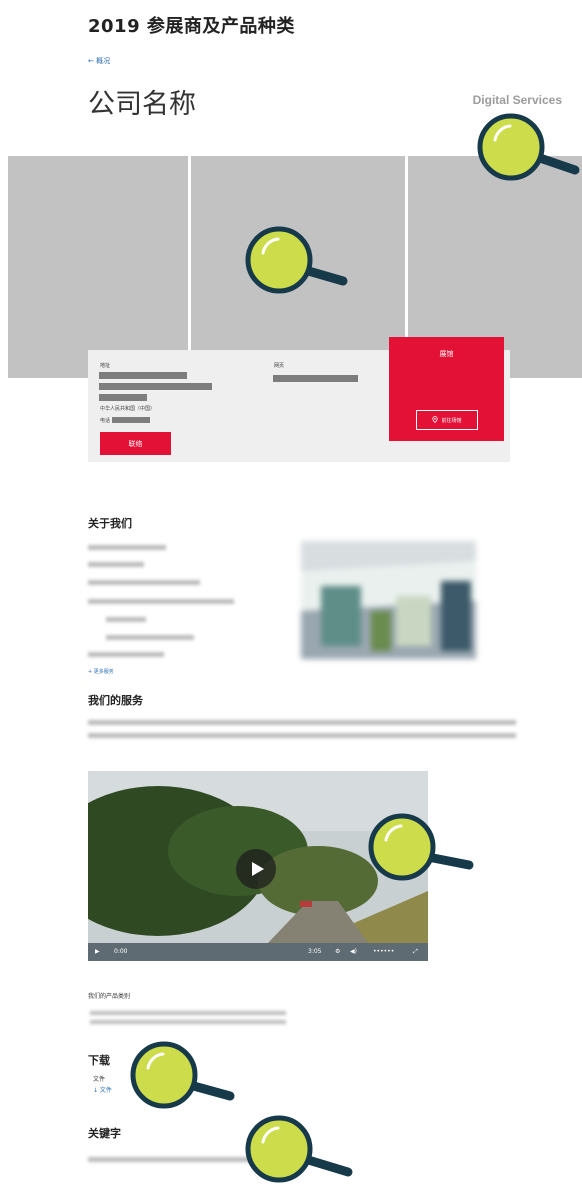 This screenshot has width=582, height=1202. I want to click on current-time: 0:00, so click(121, 951).